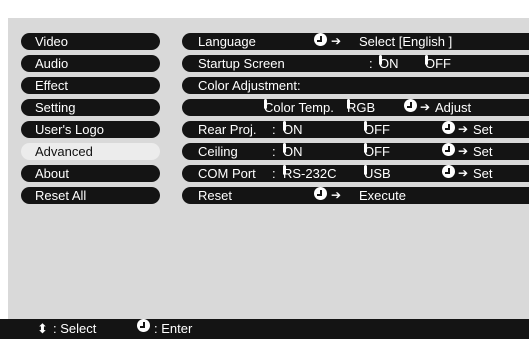  I want to click on row-color-adjustment: Color Adjustment:, so click(355, 85).